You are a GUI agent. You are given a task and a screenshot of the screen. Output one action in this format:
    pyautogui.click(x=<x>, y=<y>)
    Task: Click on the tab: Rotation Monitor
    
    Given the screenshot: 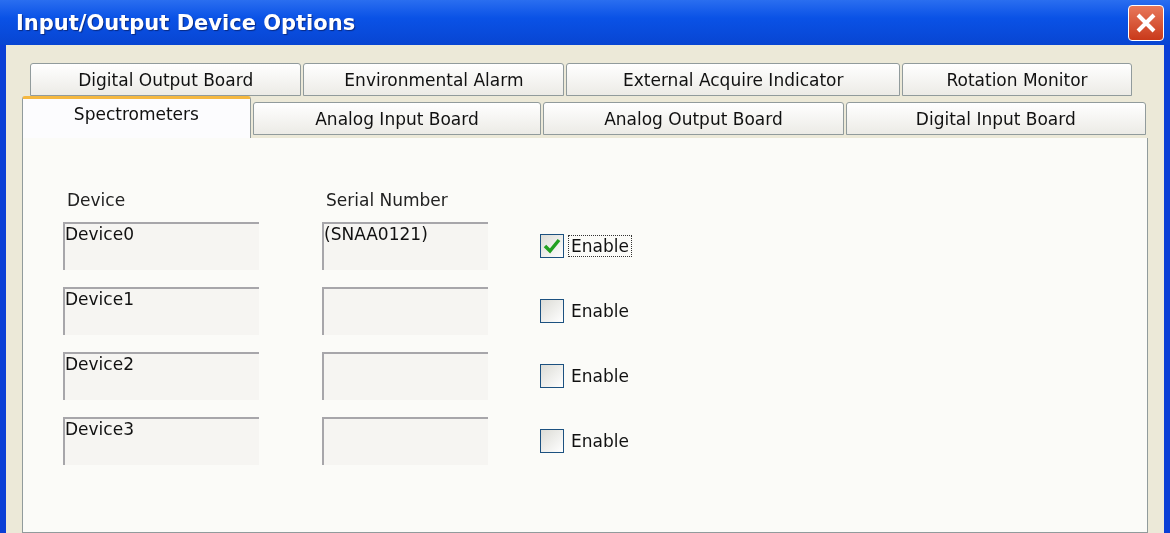 What is the action you would take?
    pyautogui.click(x=1017, y=79)
    